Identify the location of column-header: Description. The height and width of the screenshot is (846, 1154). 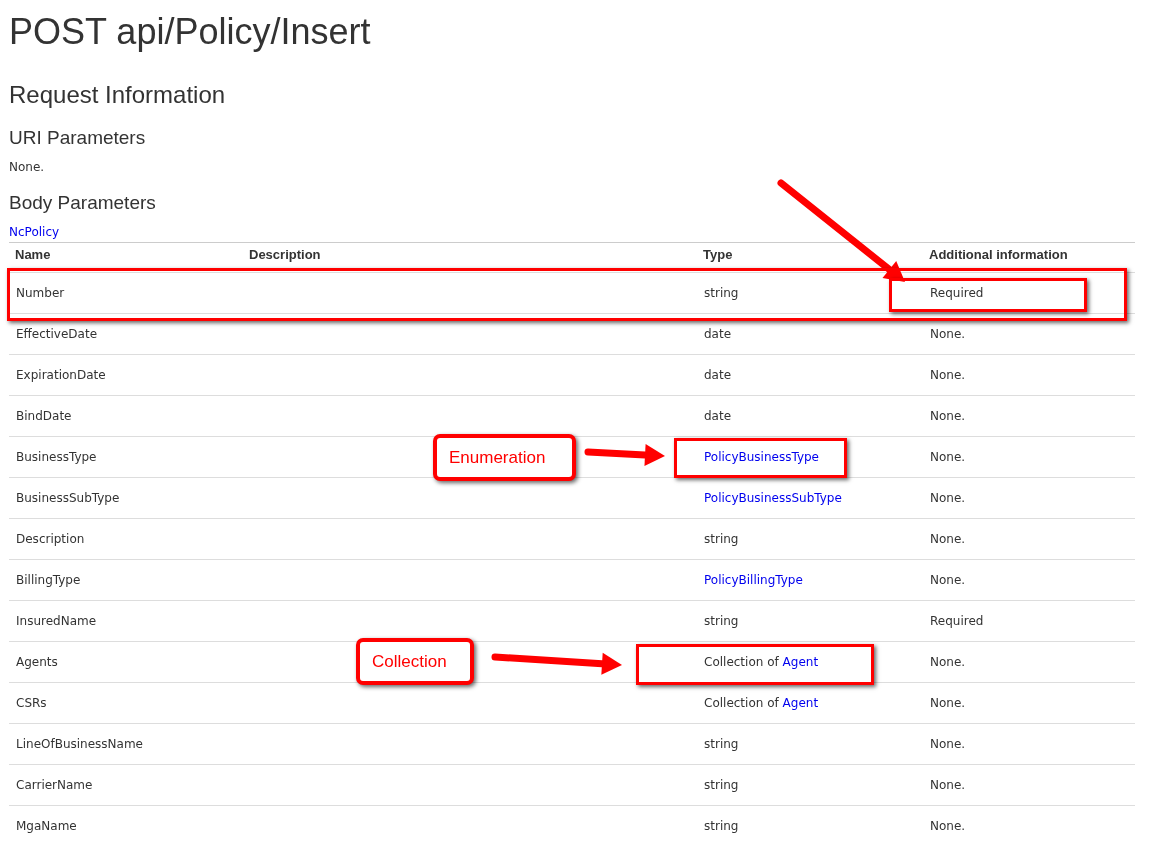
(470, 257).